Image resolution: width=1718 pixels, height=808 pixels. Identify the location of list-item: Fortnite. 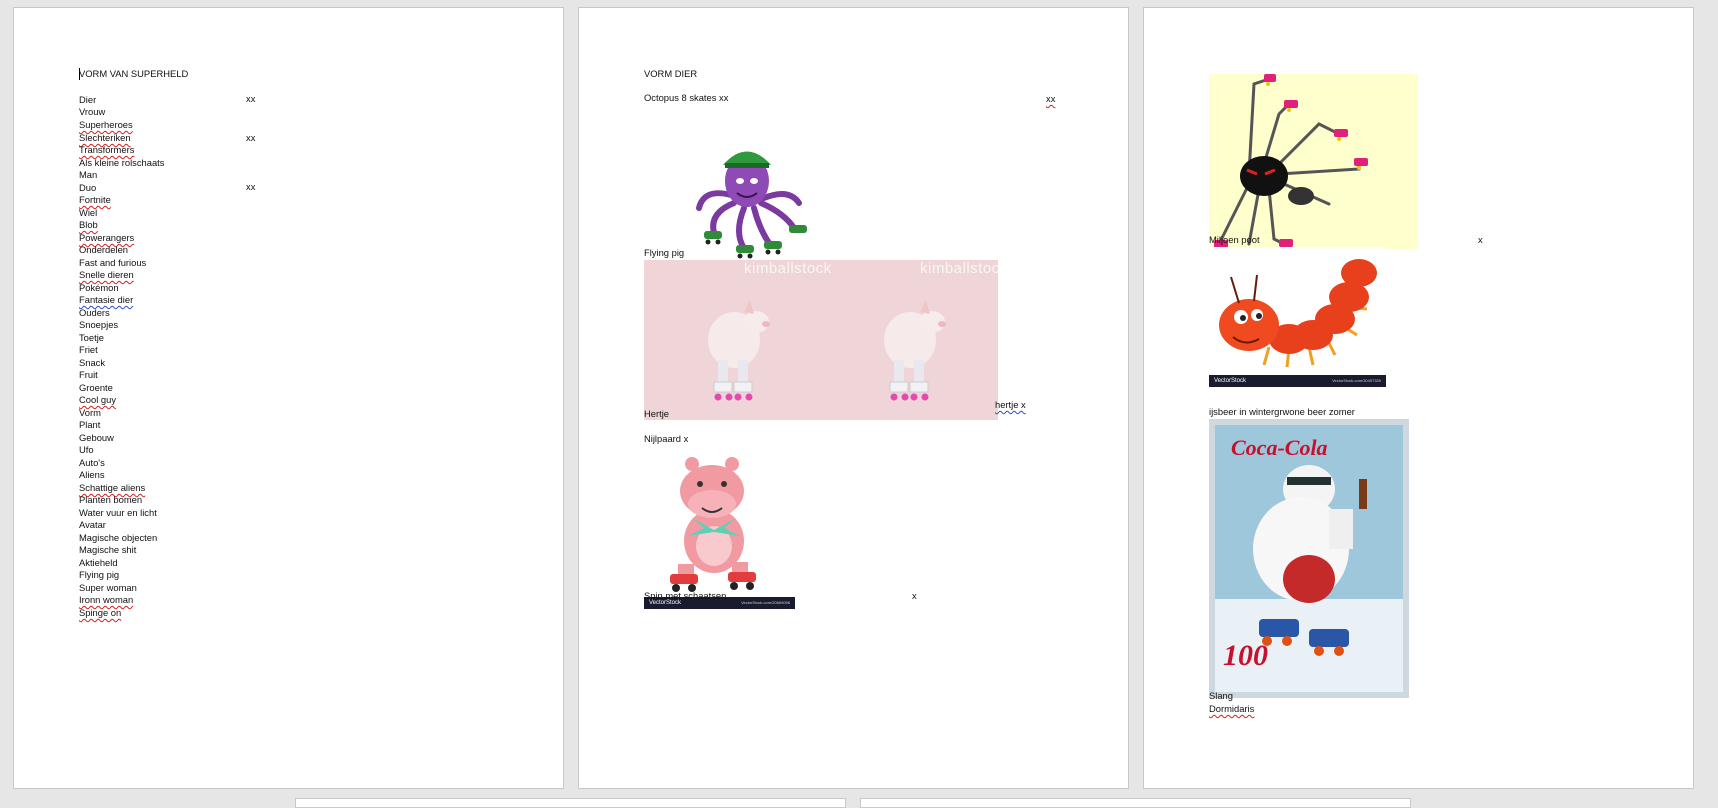
(95, 199).